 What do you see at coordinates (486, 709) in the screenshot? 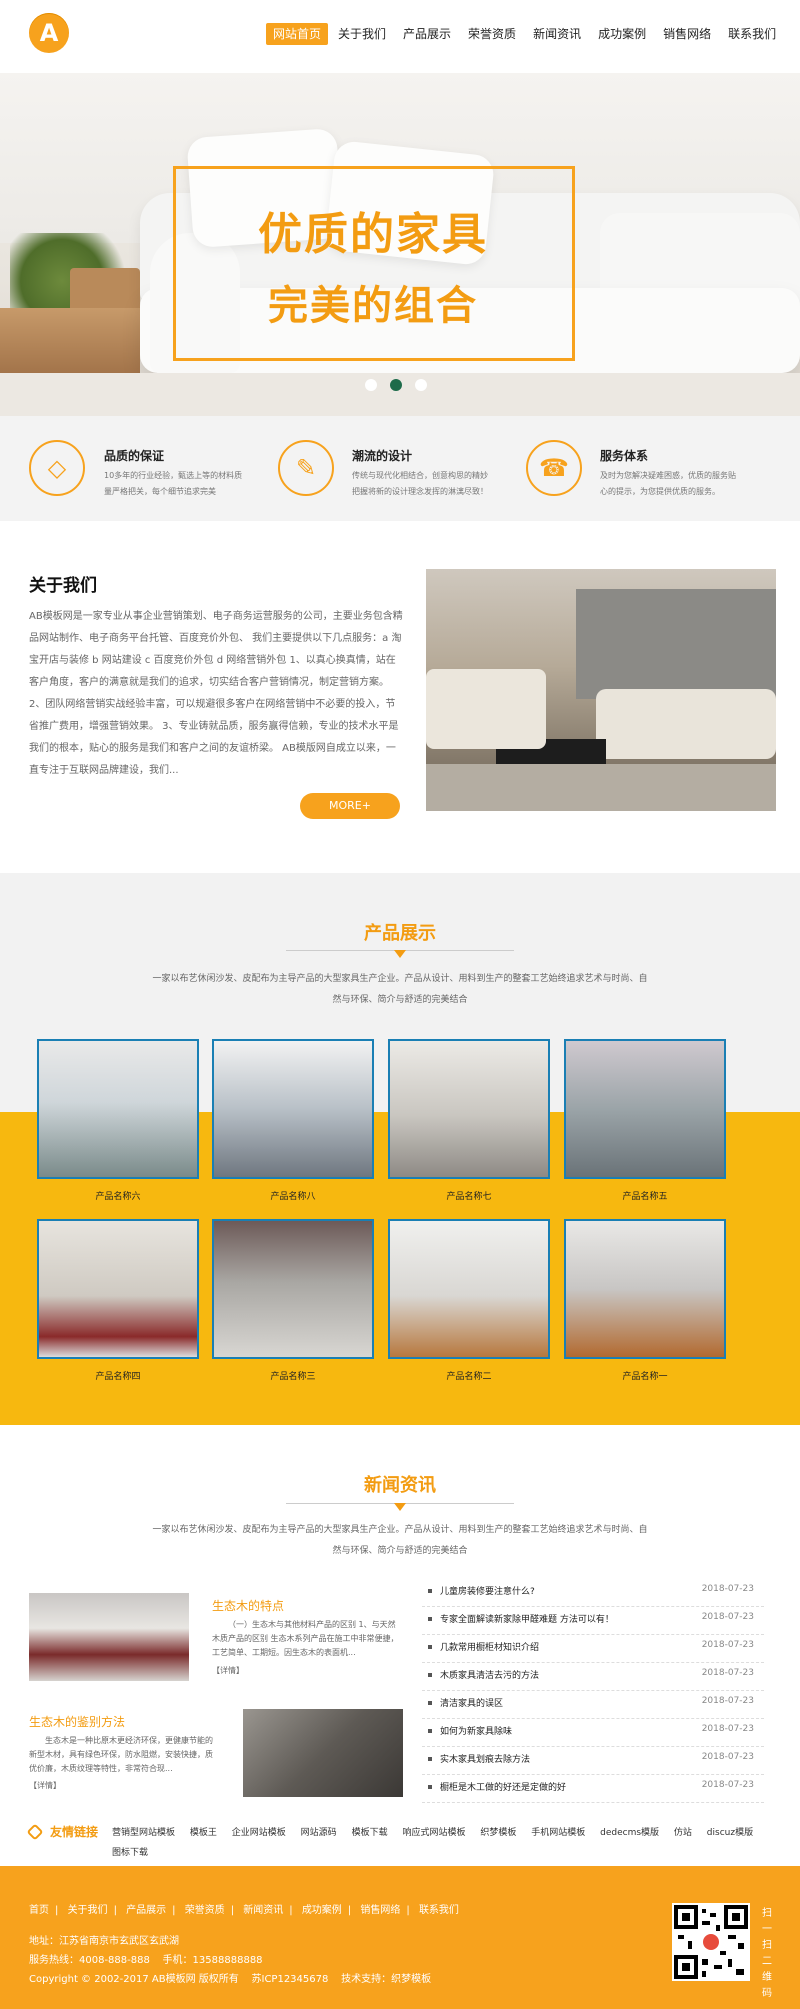
I see `photo-armchair` at bounding box center [486, 709].